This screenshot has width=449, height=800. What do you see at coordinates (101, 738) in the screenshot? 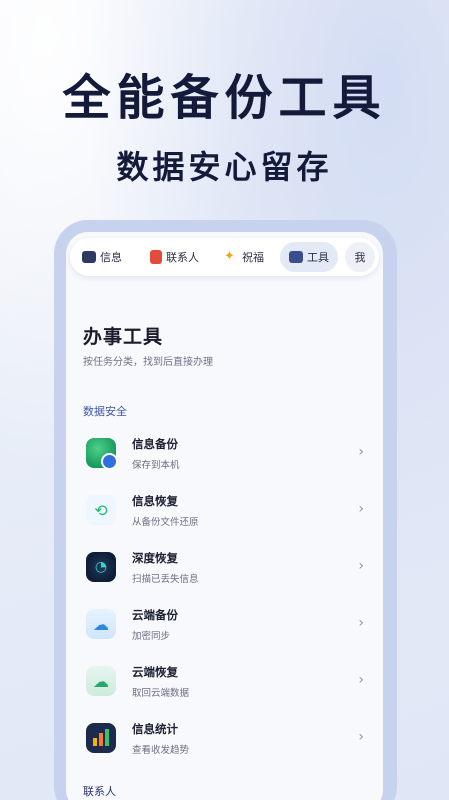
I see `bar-chart-icon` at bounding box center [101, 738].